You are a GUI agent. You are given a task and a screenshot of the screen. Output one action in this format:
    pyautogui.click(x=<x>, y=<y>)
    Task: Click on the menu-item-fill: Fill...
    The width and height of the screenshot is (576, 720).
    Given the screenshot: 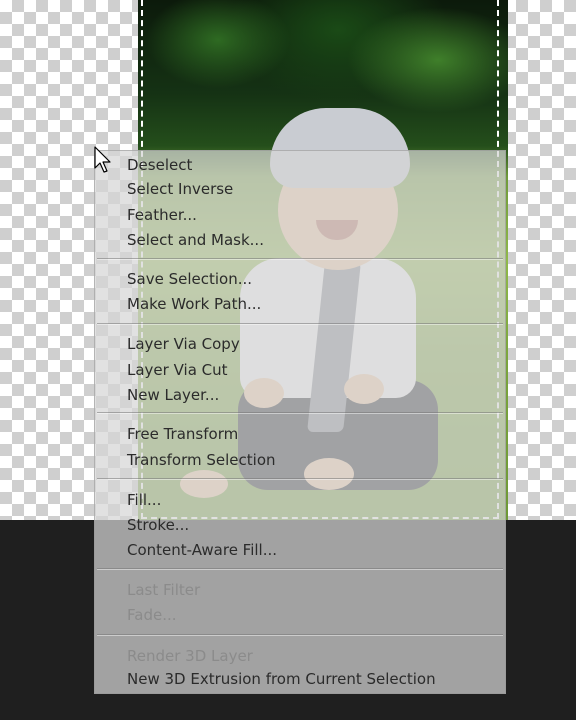 What is the action you would take?
    pyautogui.click(x=144, y=500)
    